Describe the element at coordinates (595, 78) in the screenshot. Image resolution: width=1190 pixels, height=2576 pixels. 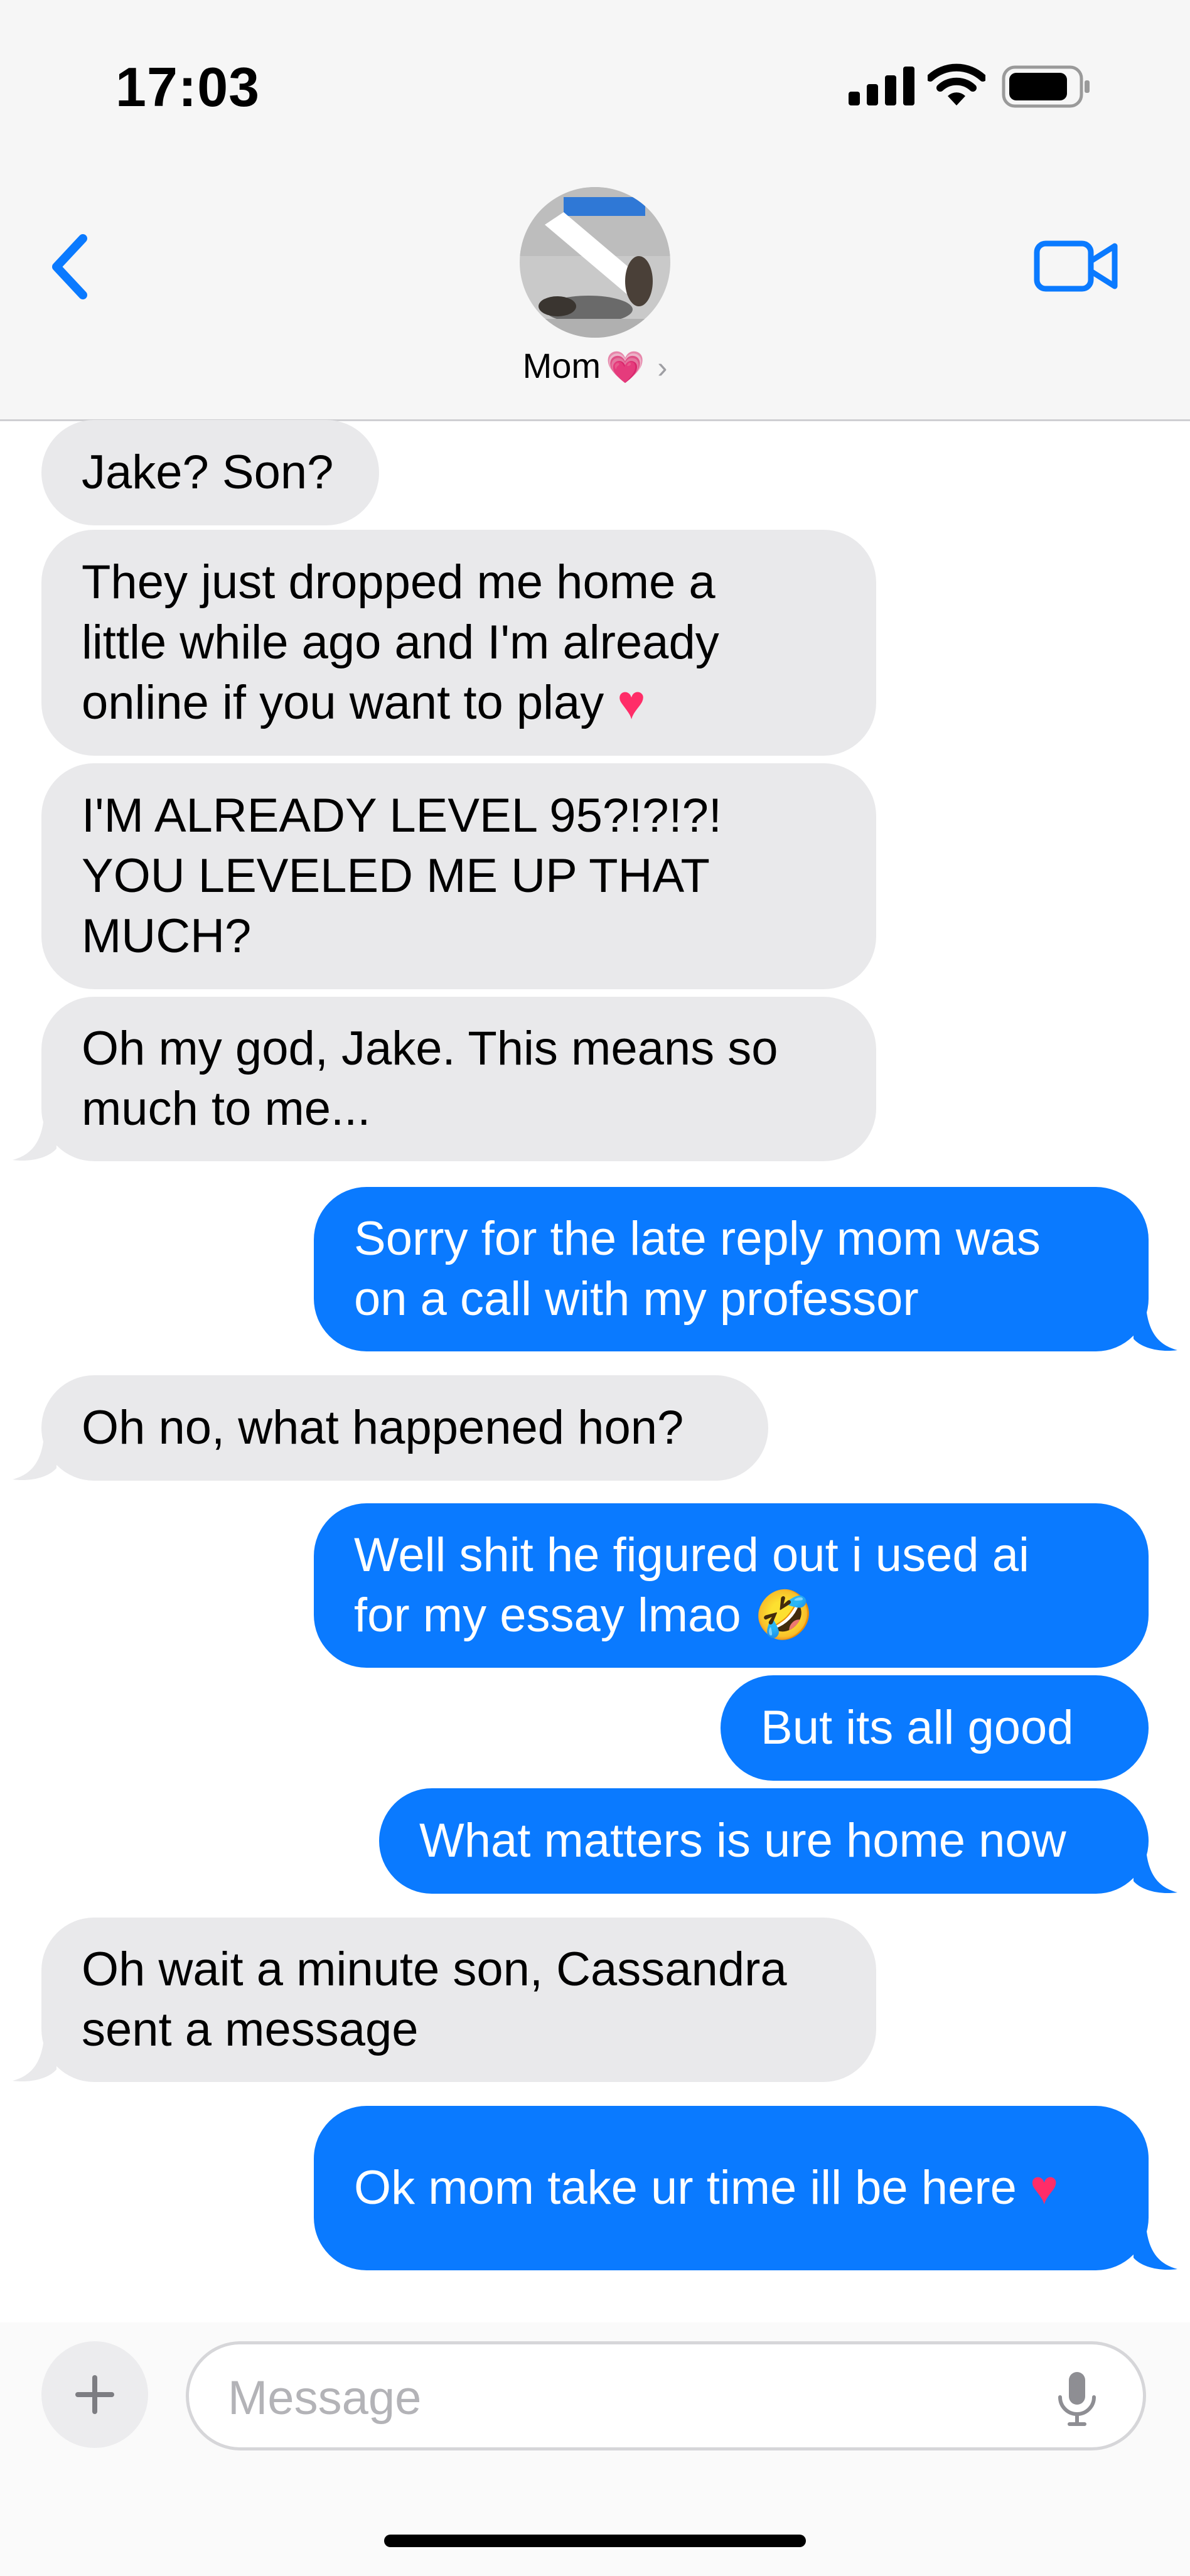
I see `status-bar: 17:03` at that location.